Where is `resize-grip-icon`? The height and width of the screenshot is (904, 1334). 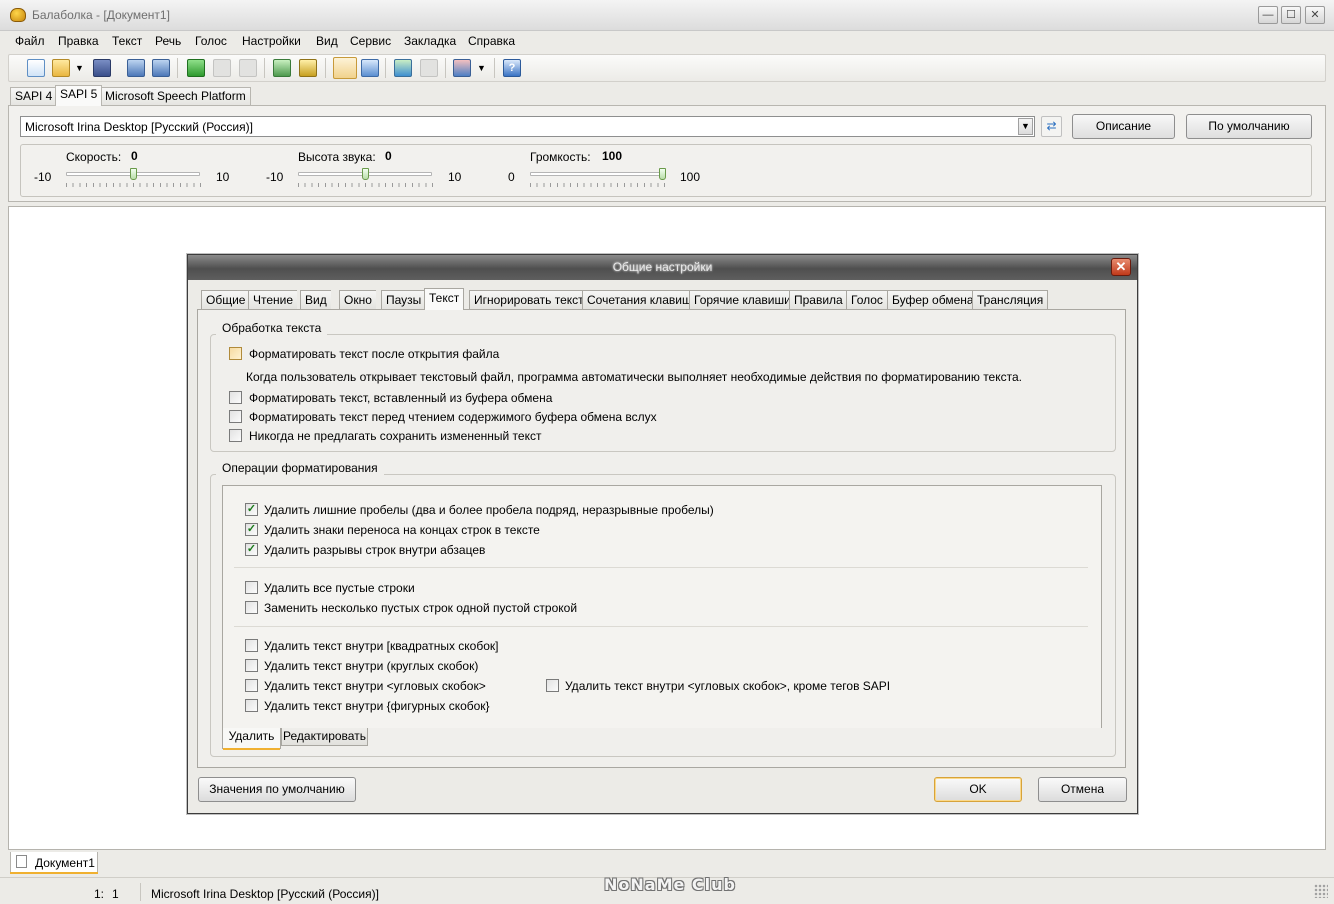
resize-grip-icon is located at coordinates (1321, 891).